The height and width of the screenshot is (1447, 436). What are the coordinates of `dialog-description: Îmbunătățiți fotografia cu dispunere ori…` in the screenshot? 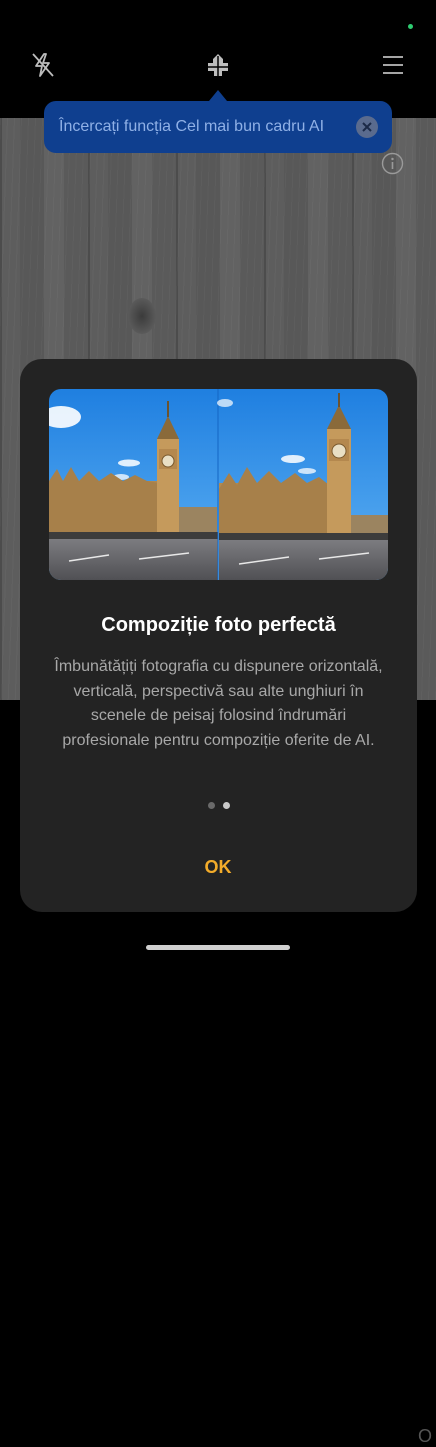 It's located at (218, 703).